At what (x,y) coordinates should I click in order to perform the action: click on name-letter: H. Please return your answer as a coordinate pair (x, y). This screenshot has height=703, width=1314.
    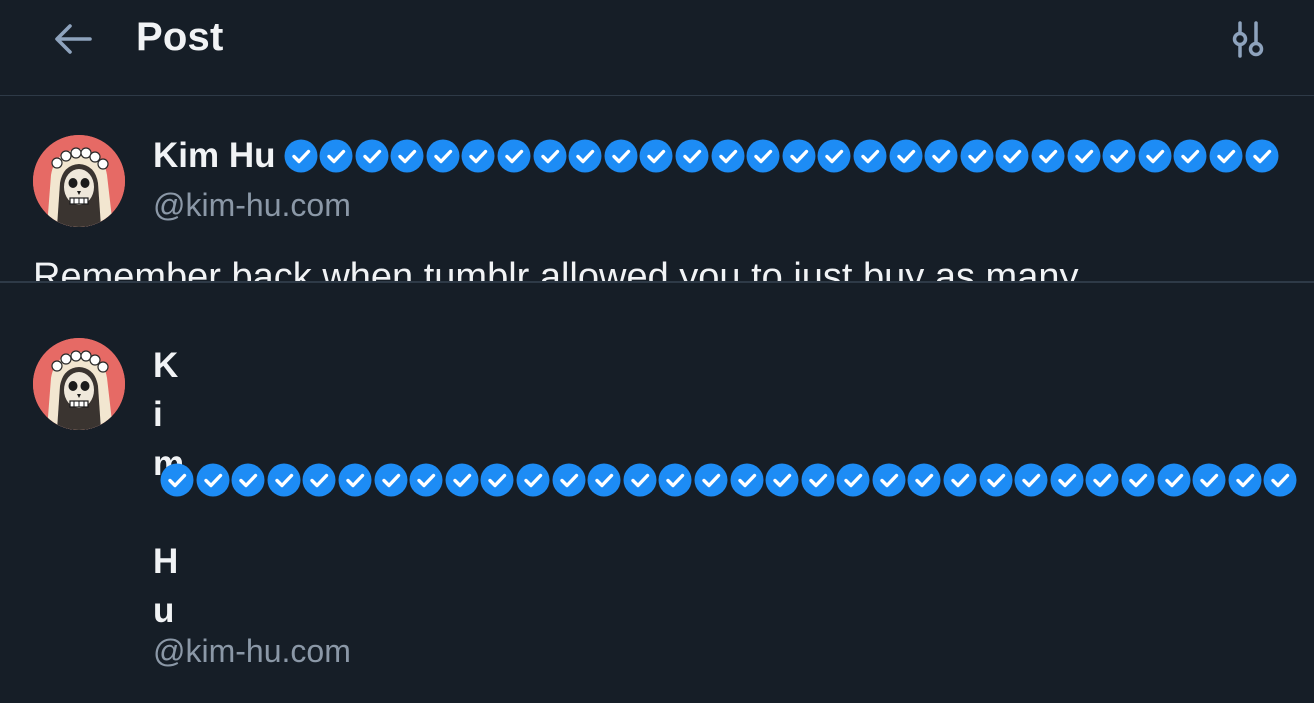
    Looking at the image, I should click on (166, 561).